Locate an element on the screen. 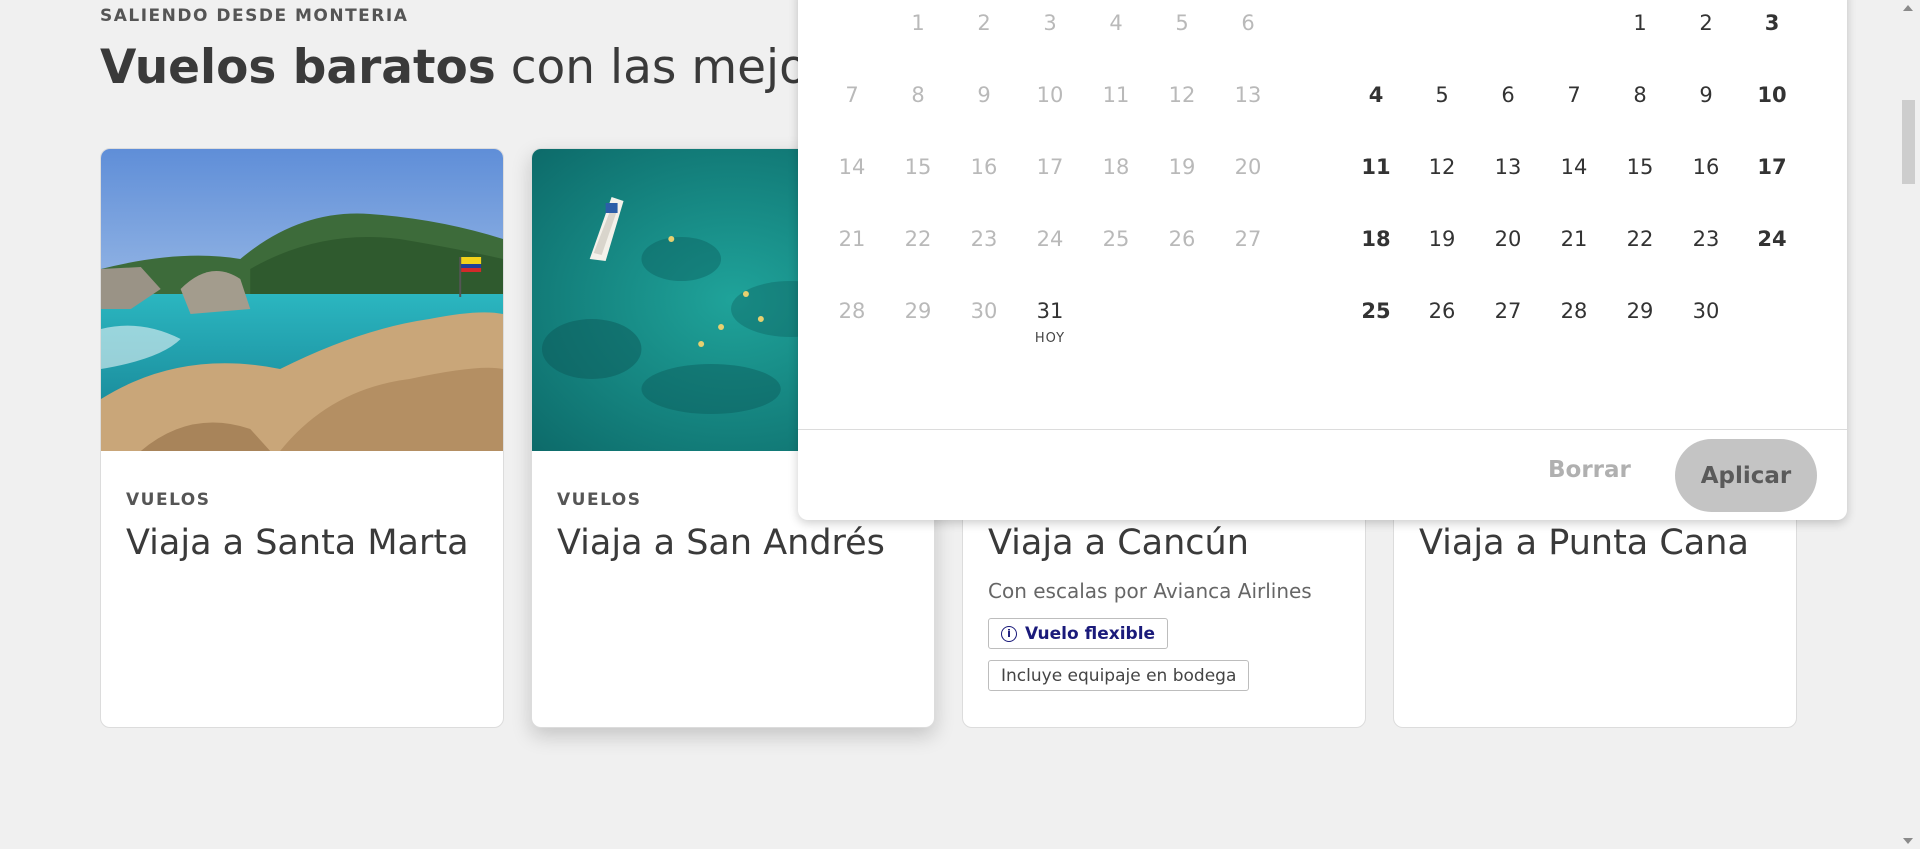  section-kicker: SALIENDO DESDE MONTERIA is located at coordinates (254, 16).